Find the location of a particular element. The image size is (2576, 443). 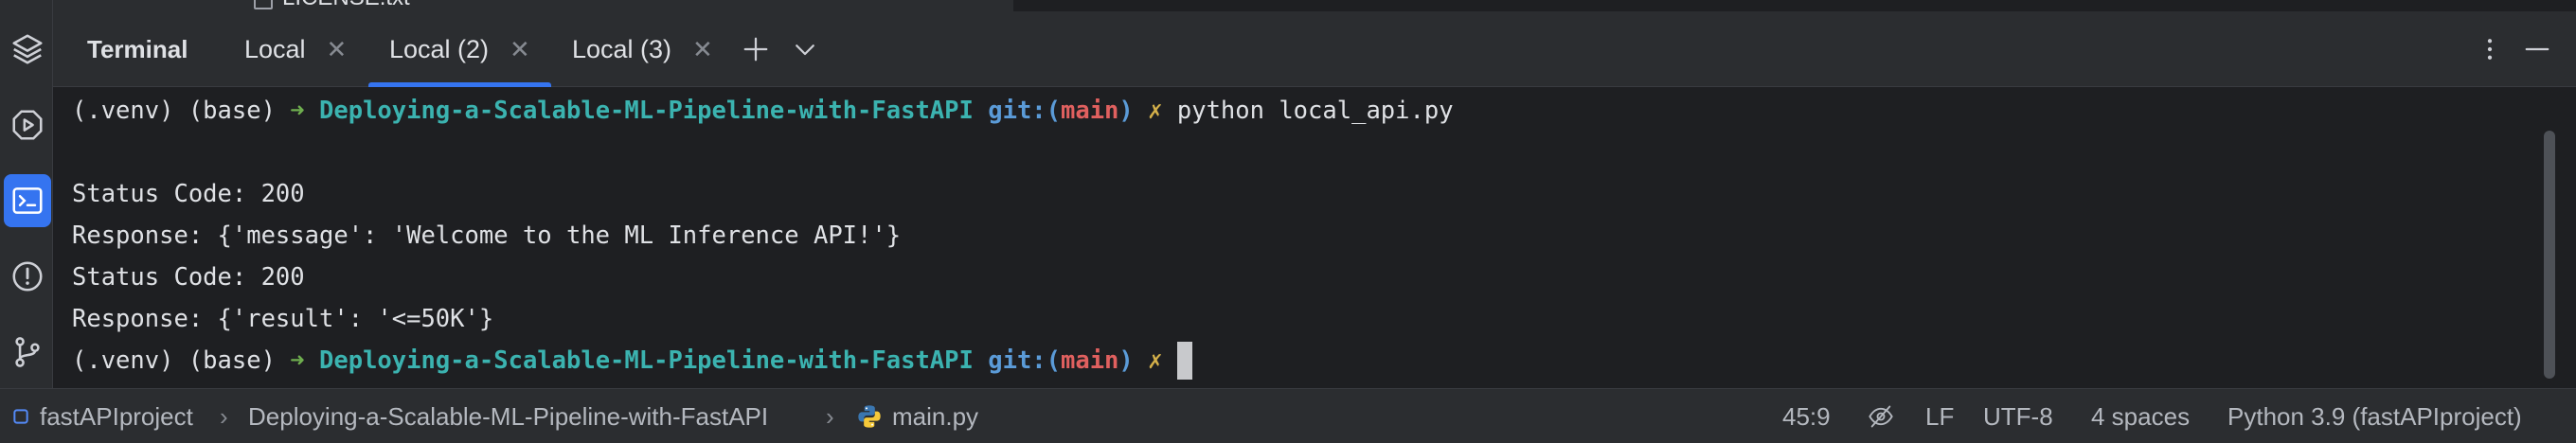

structure-tool-button is located at coordinates (27, 49).